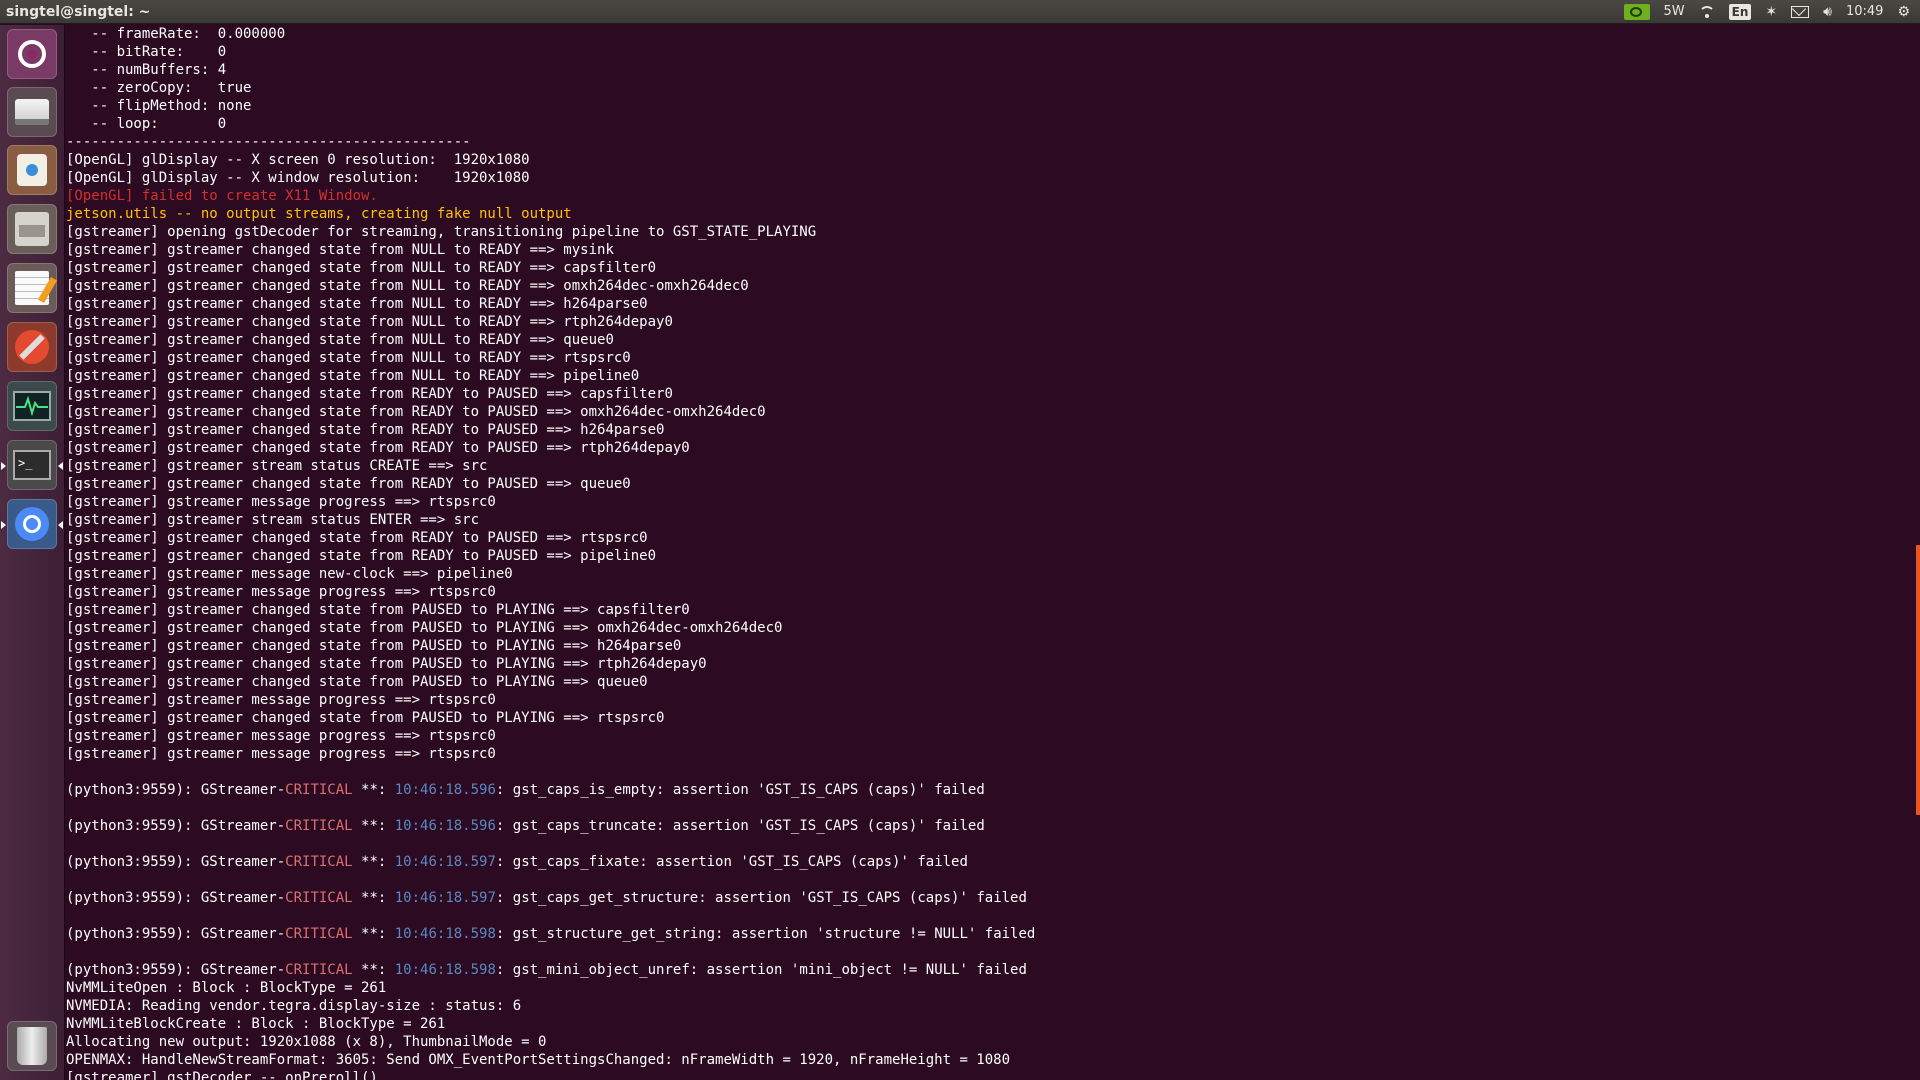 The image size is (1920, 1080). I want to click on drive-icon, so click(32, 112).